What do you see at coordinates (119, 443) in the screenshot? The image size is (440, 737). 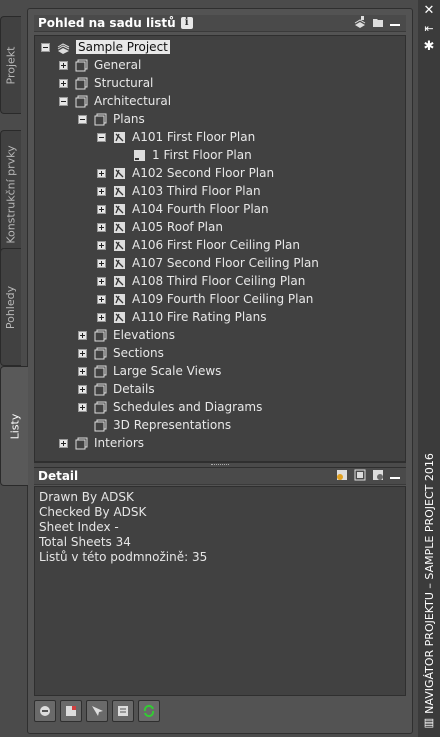 I see `tree-node-label: Interiors` at bounding box center [119, 443].